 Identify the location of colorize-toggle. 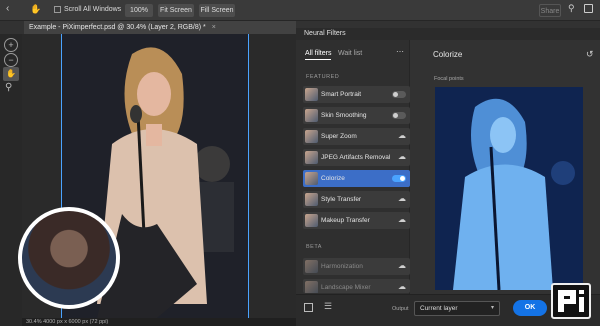
(399, 178).